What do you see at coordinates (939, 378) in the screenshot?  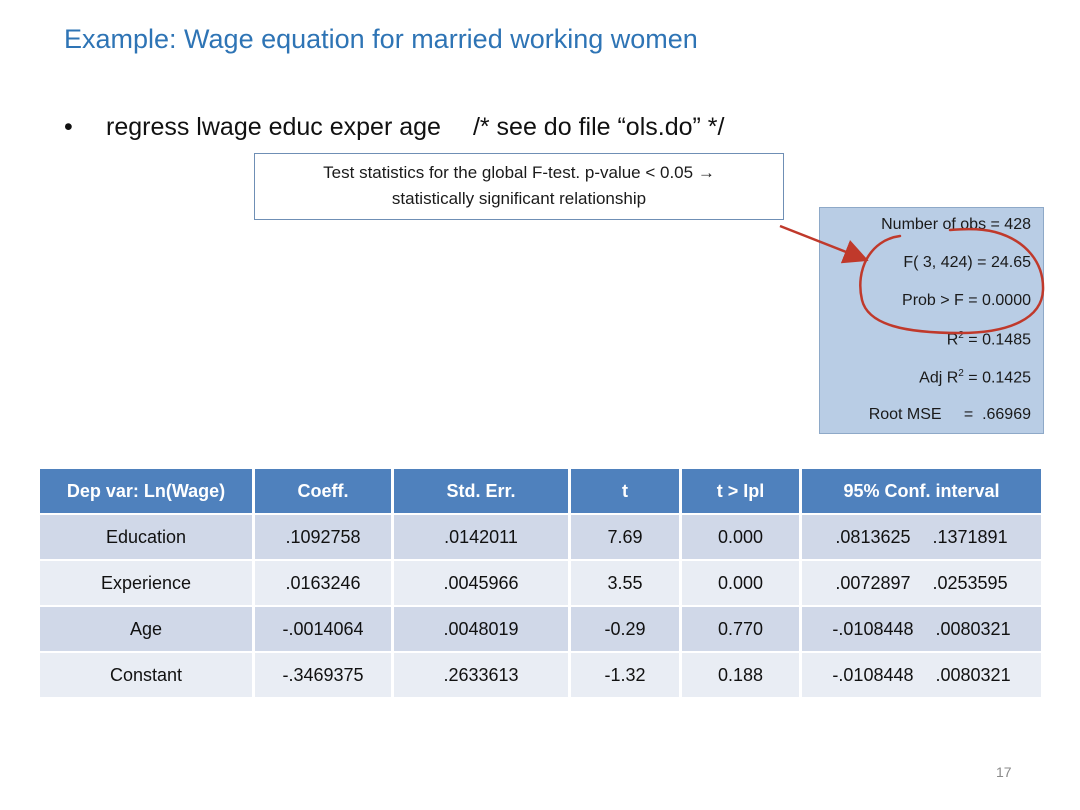 I see `adj-r2-label: Adj R` at bounding box center [939, 378].